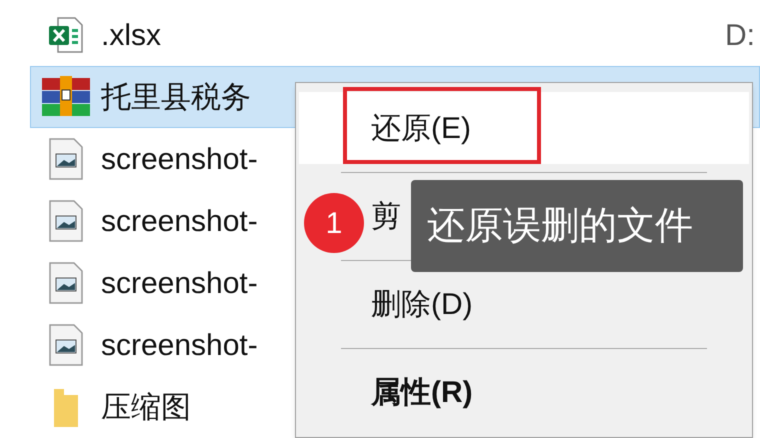  I want to click on file-name: 压缩图, so click(146, 408).